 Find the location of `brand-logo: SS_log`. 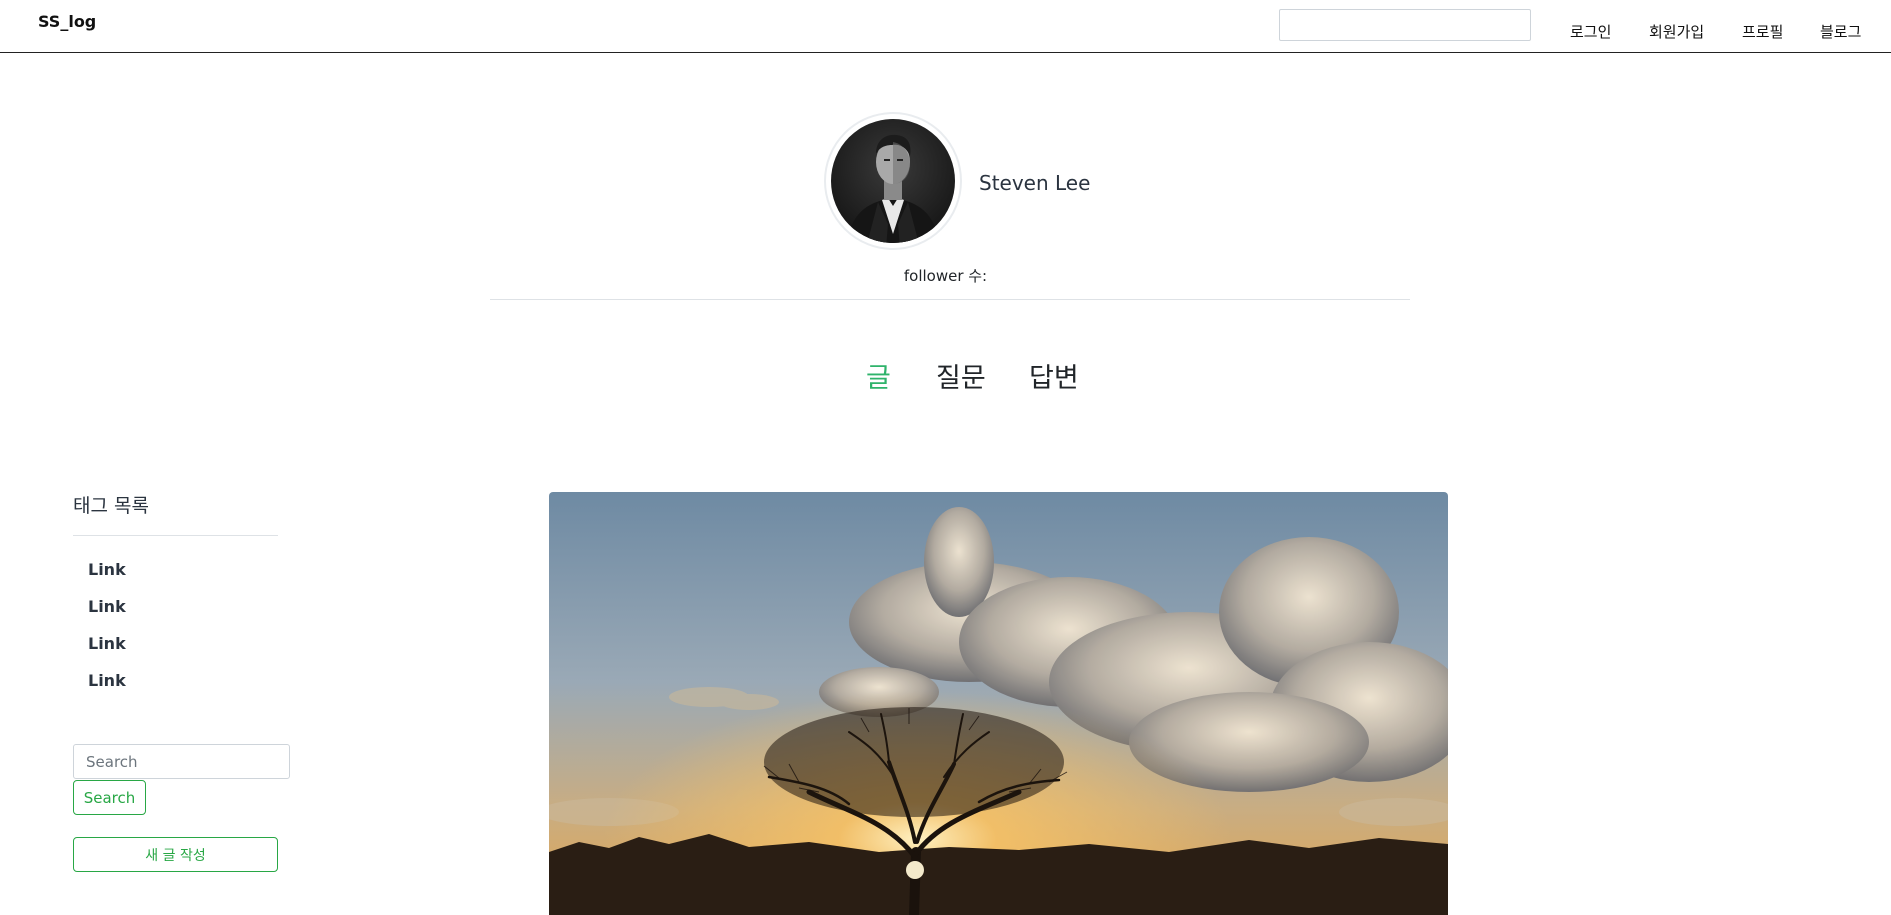

brand-logo: SS_log is located at coordinates (67, 21).